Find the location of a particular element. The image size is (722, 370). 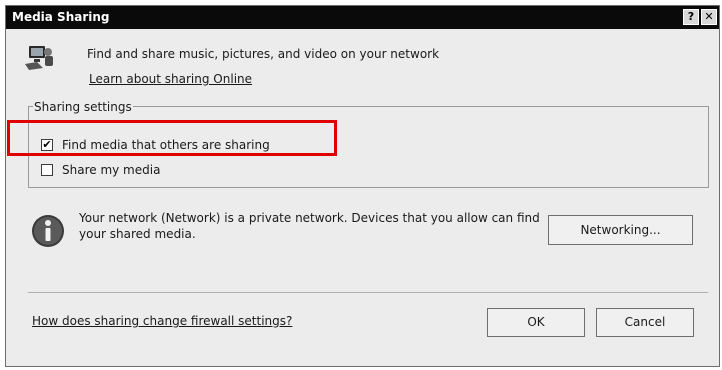

annotation-highlight-box is located at coordinates (172, 138).